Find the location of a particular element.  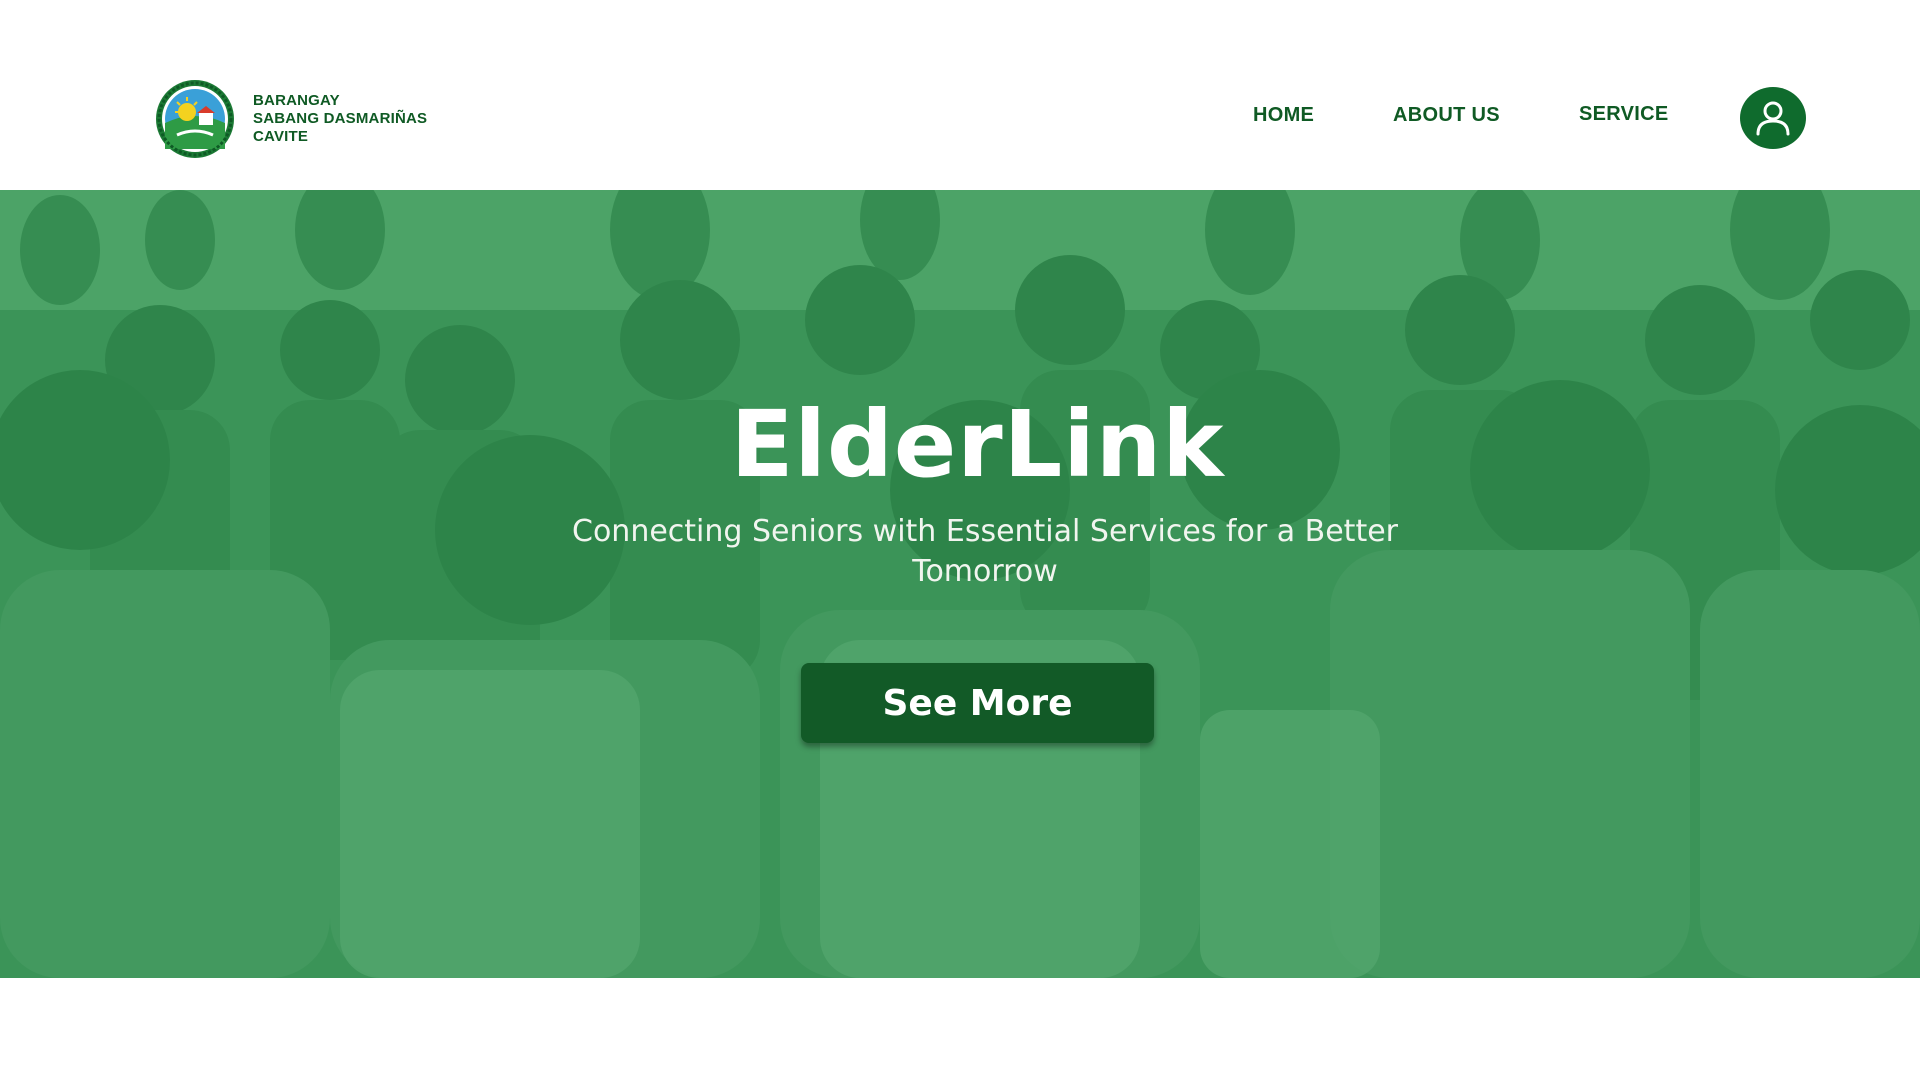

brand-line-3: CAVITE is located at coordinates (281, 136).